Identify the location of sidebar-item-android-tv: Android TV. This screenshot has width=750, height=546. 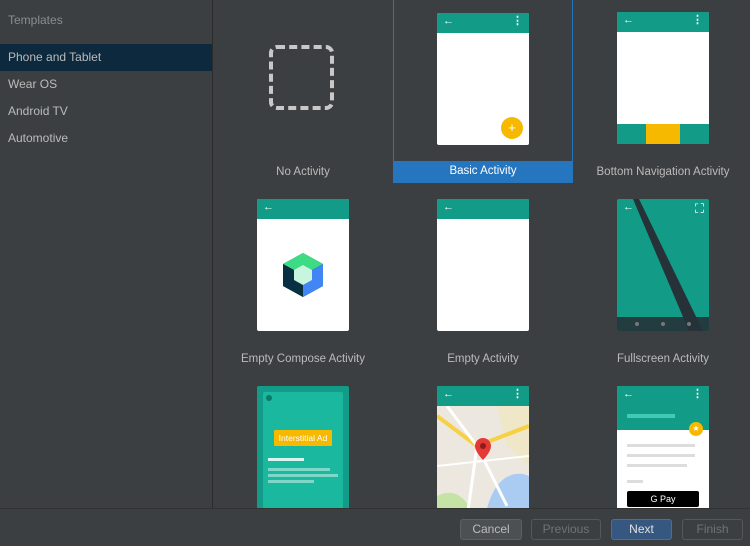
(106, 111).